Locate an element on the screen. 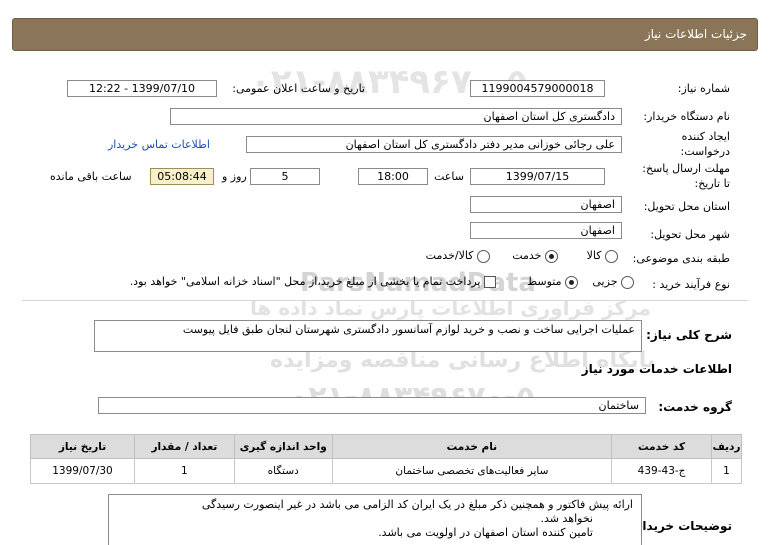 The width and height of the screenshot is (770, 545). purchase-option-minor: جزیی is located at coordinates (613, 282).